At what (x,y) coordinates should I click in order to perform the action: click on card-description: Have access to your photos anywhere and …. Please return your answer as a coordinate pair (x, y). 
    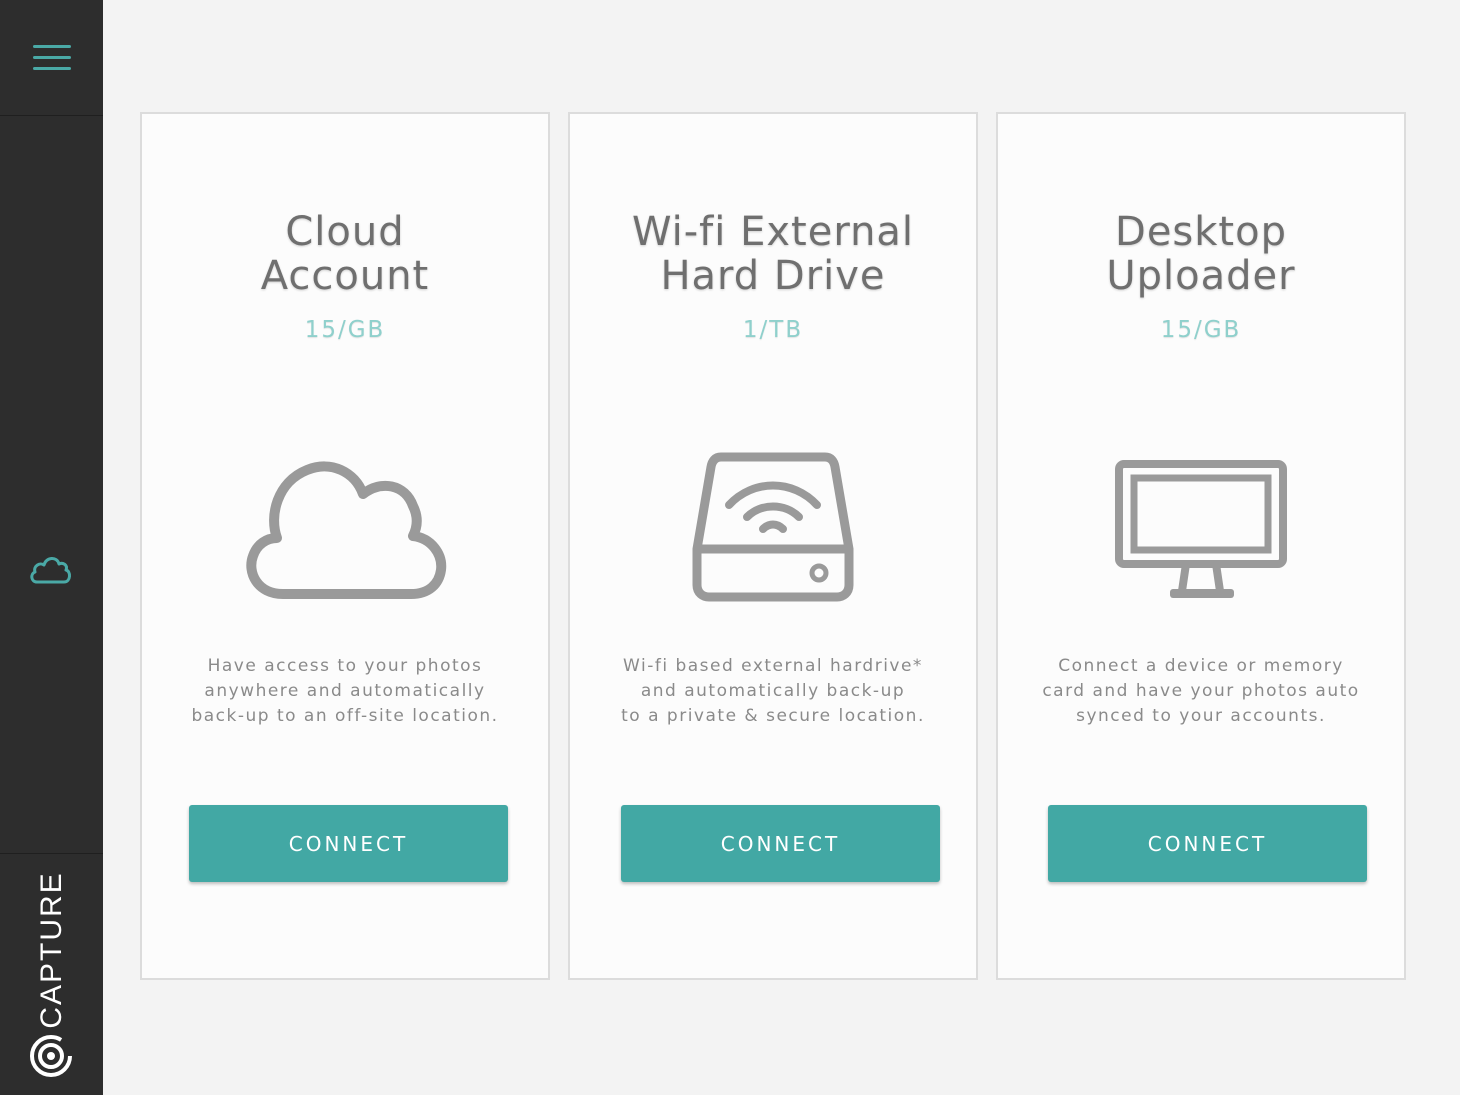
    Looking at the image, I should click on (345, 691).